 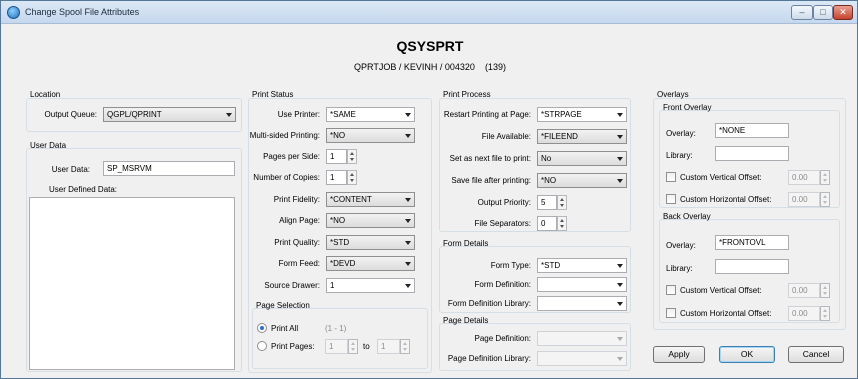 What do you see at coordinates (169, 114) in the screenshot?
I see `output-queue-select: QGPL/QPRINT` at bounding box center [169, 114].